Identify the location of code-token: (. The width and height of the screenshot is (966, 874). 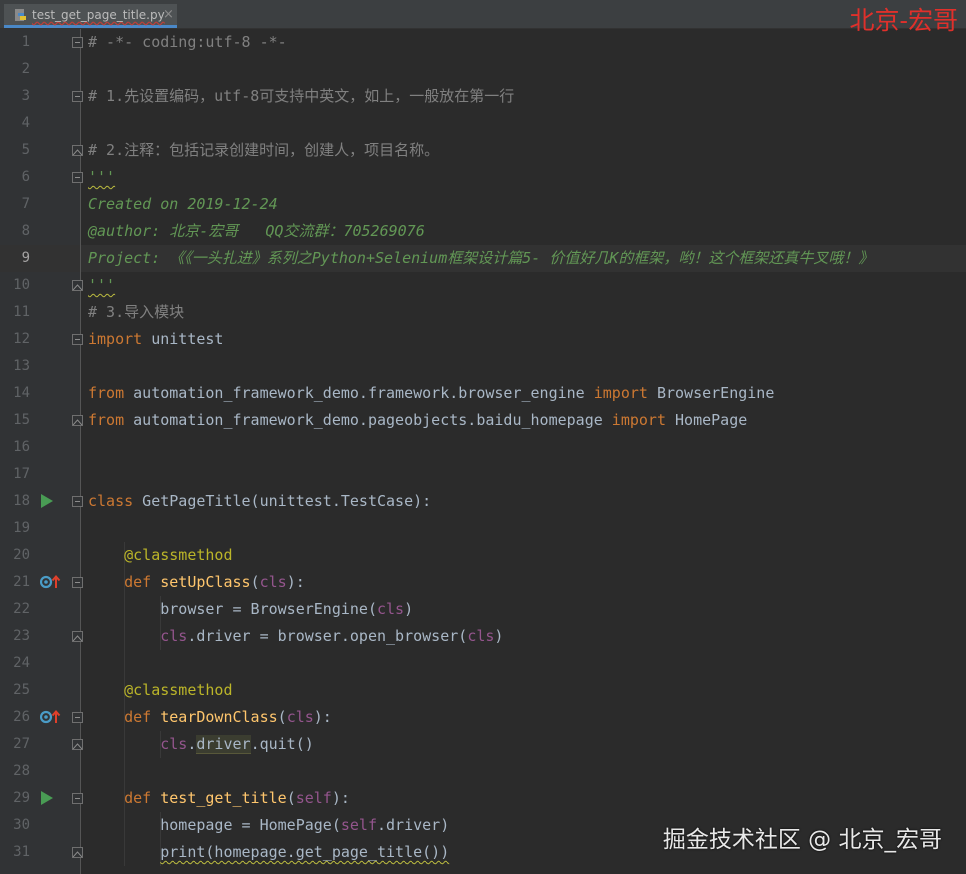
(282, 717).